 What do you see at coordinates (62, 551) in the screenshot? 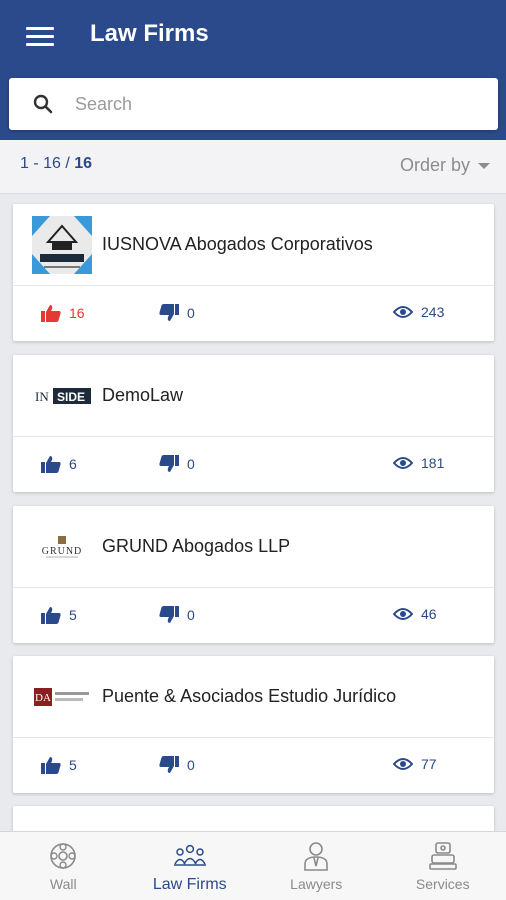
I see `svg-text: GRUND` at bounding box center [62, 551].